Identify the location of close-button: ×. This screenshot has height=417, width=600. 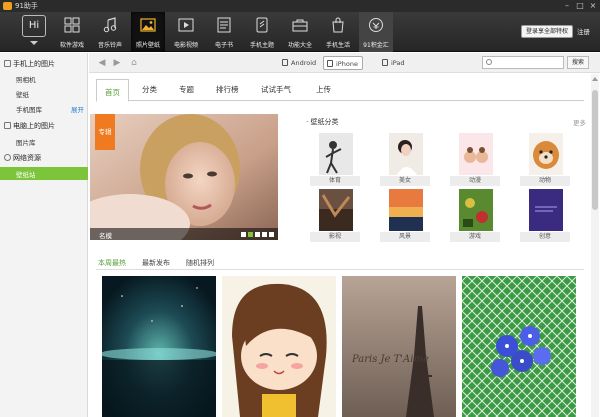
(593, 6).